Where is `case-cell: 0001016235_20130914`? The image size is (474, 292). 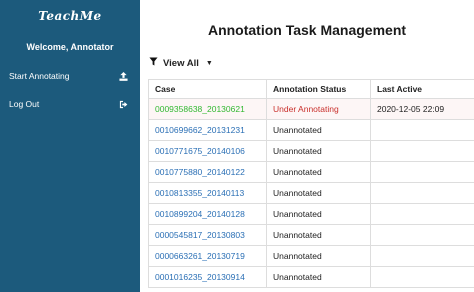 case-cell: 0001016235_20130914 is located at coordinates (207, 277).